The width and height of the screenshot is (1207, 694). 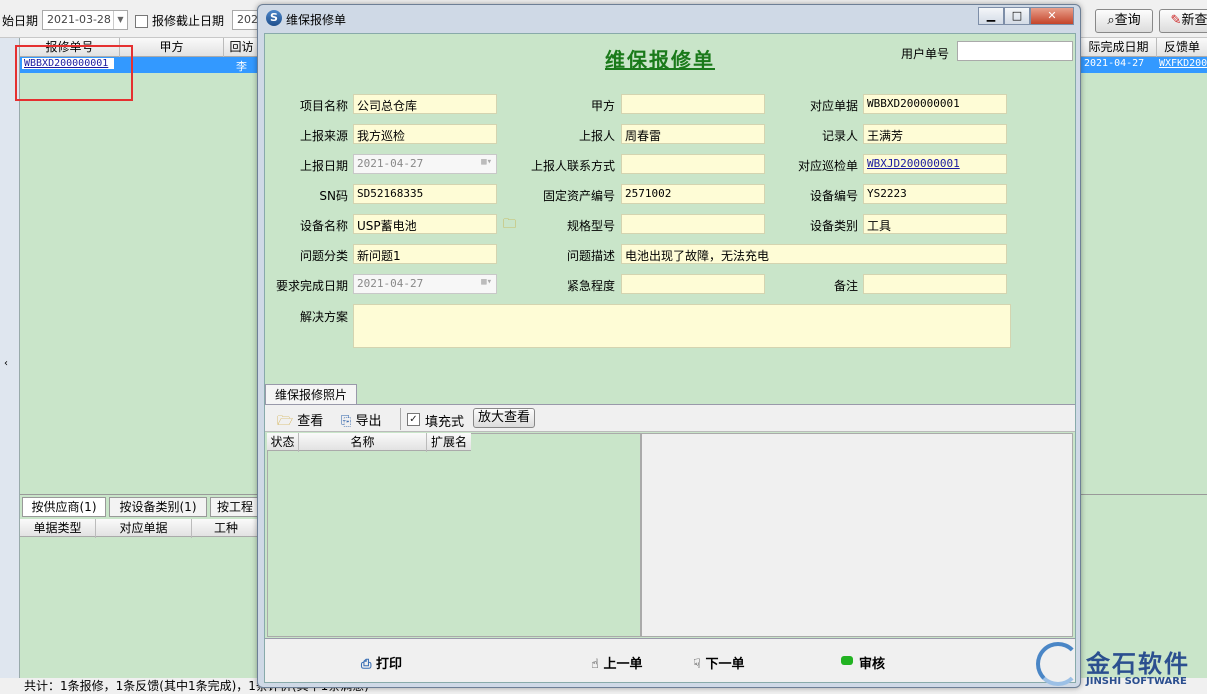 I want to click on export-label: 导出, so click(x=368, y=421).